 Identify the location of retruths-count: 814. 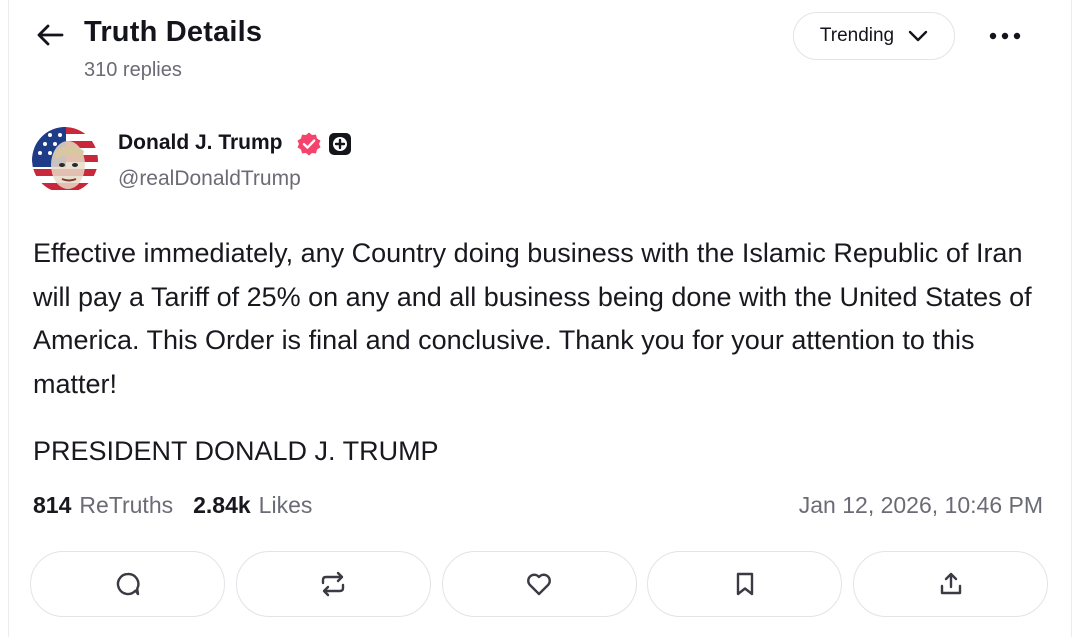
(52, 505).